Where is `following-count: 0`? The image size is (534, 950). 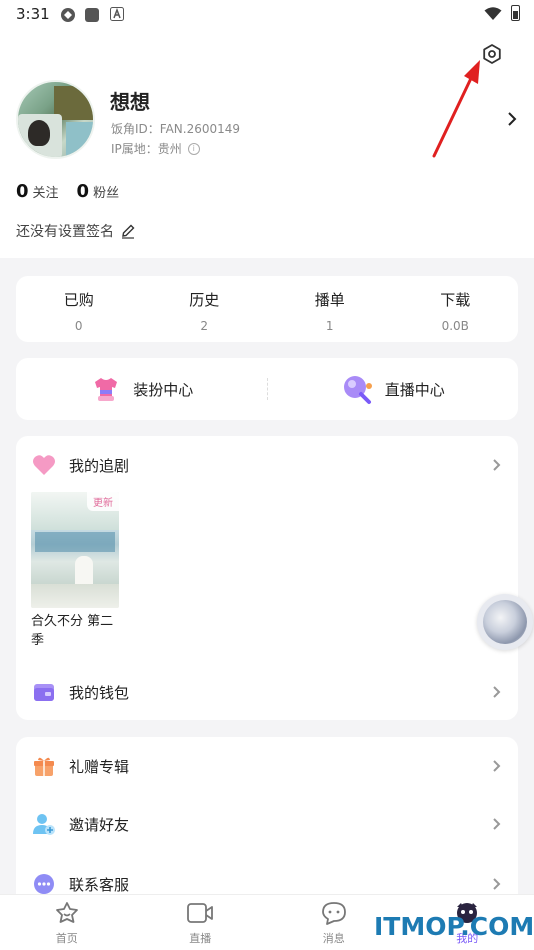
following-count: 0 is located at coordinates (22, 191).